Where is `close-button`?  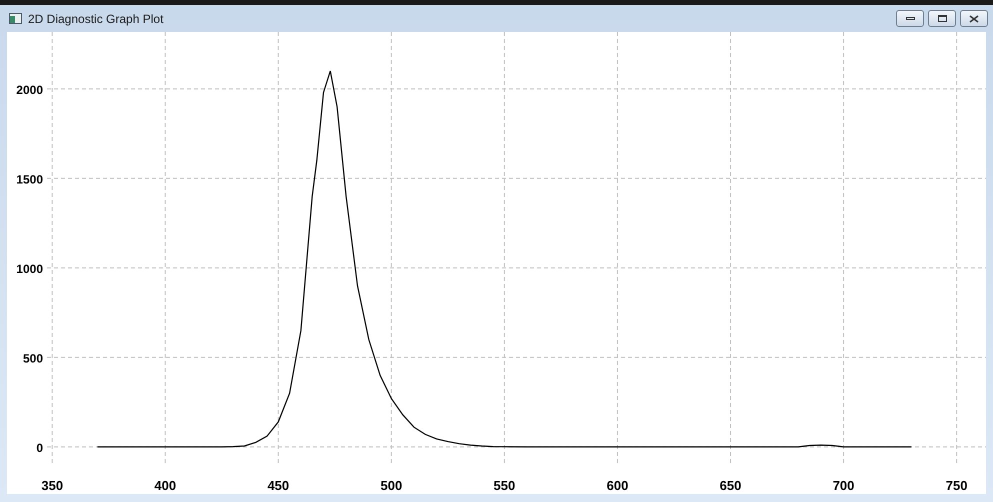 close-button is located at coordinates (974, 18).